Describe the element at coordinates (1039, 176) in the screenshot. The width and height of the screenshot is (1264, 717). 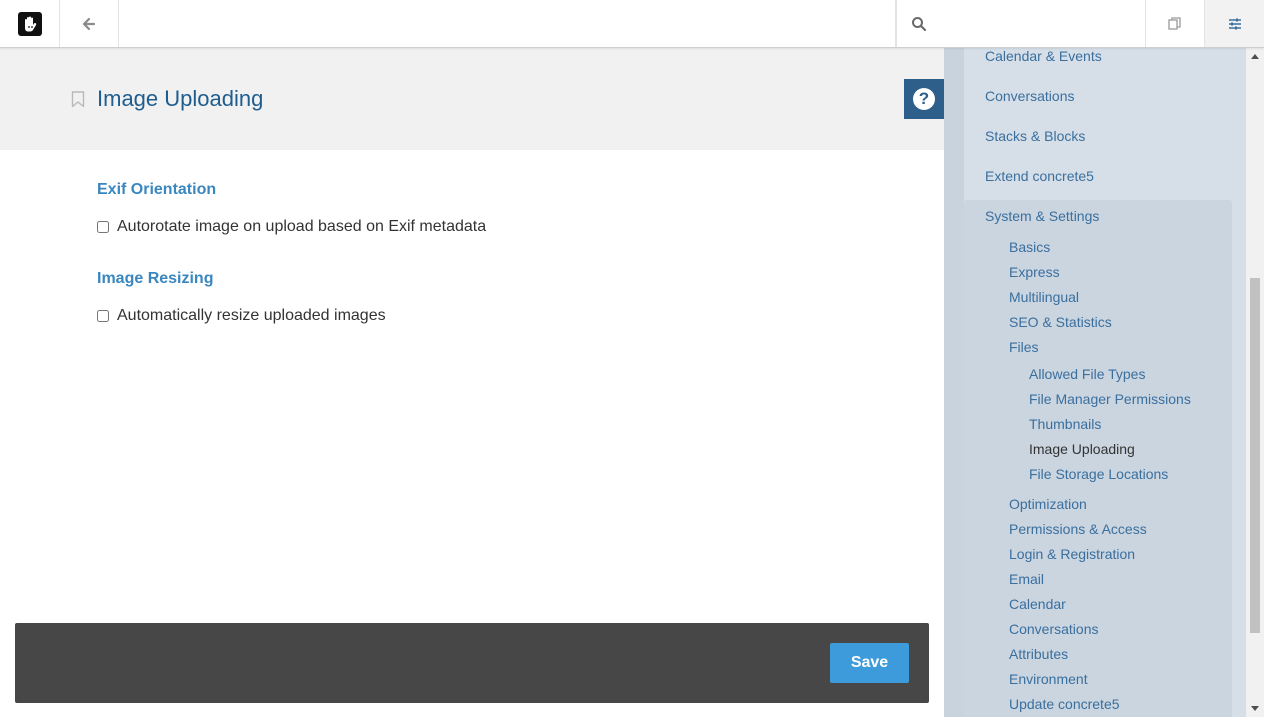
I see `sidebar-item-extend: Extend concrete5` at that location.